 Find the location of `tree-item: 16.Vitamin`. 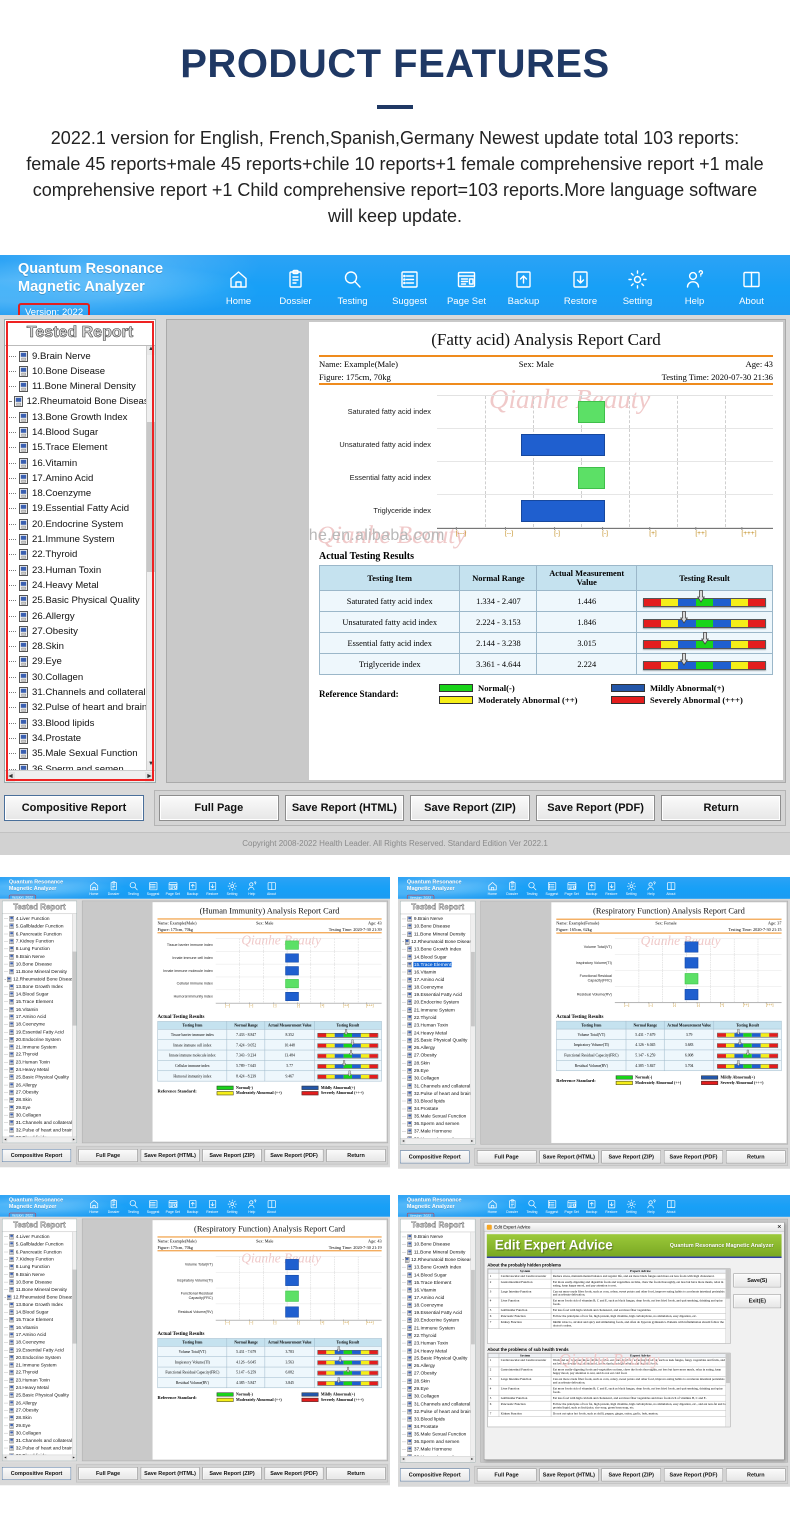

tree-item: 16.Vitamin is located at coordinates (81, 462).